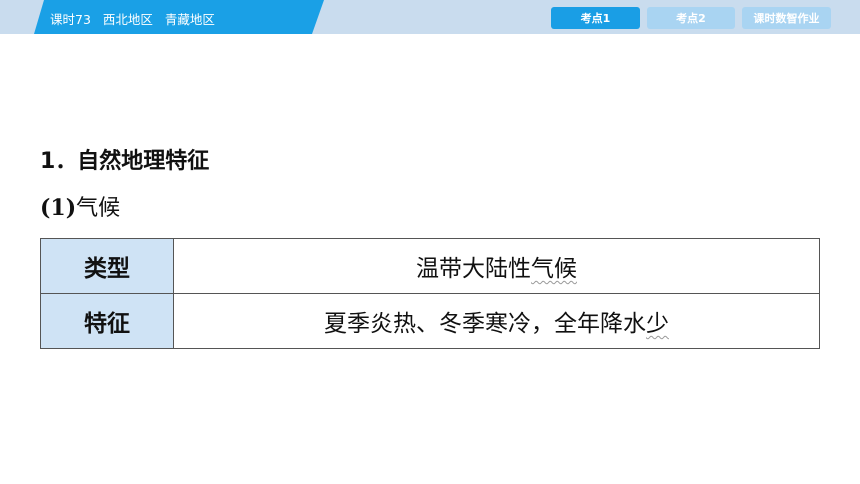 The width and height of the screenshot is (860, 484). Describe the element at coordinates (691, 18) in the screenshot. I see `tab-kaodian-2: 考点2` at that location.